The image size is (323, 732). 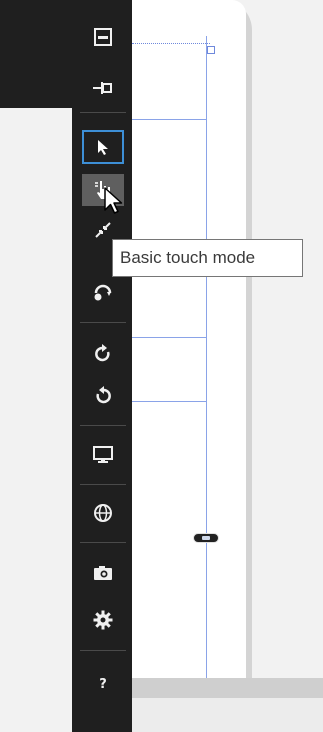 I want to click on rotate-counterclockwise-button, so click(x=103, y=396).